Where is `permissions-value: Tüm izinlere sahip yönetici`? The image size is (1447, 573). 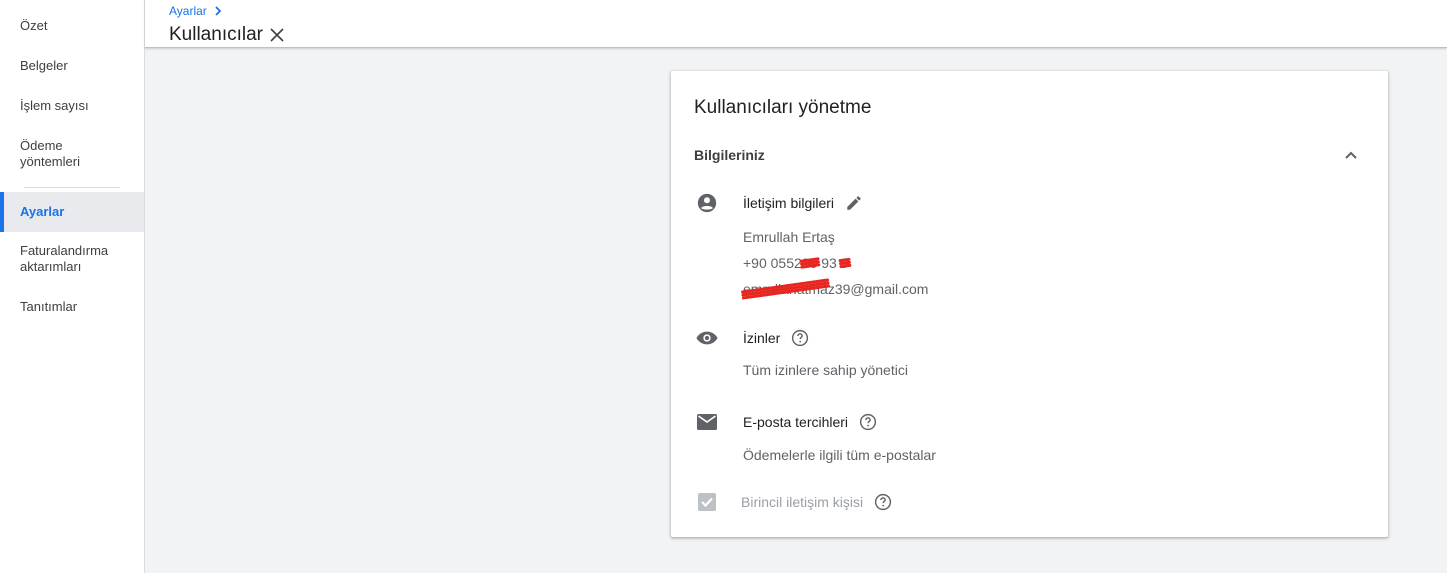
permissions-value: Tüm izinlere sahip yönetici is located at coordinates (825, 370).